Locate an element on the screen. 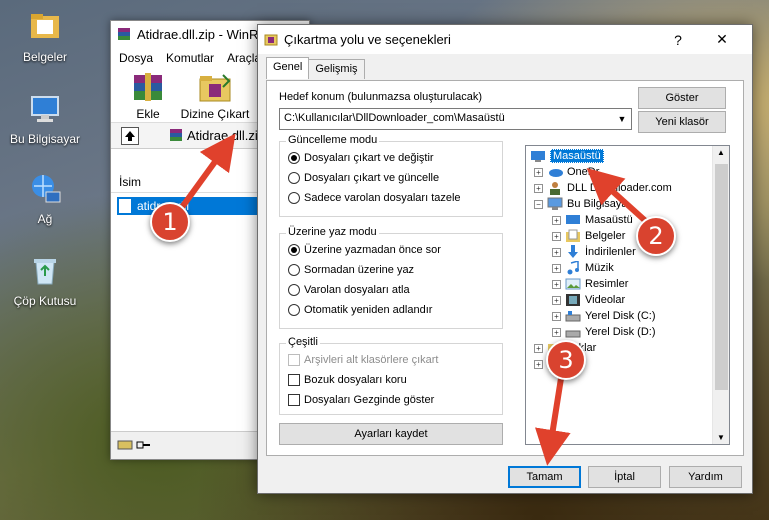 The width and height of the screenshot is (769, 520). recycle-bin-icon is located at coordinates (45, 271).